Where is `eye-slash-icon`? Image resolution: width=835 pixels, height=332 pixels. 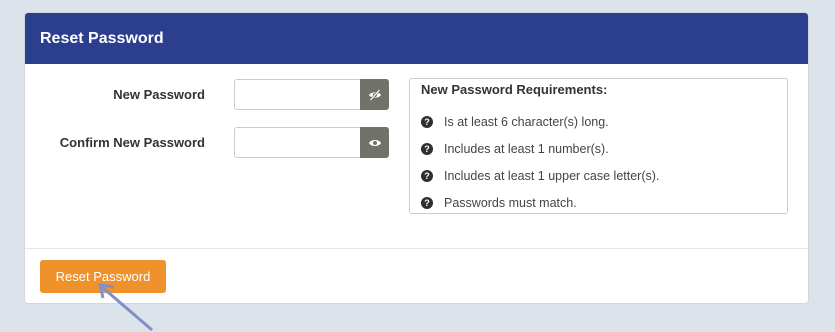 eye-slash-icon is located at coordinates (374, 94).